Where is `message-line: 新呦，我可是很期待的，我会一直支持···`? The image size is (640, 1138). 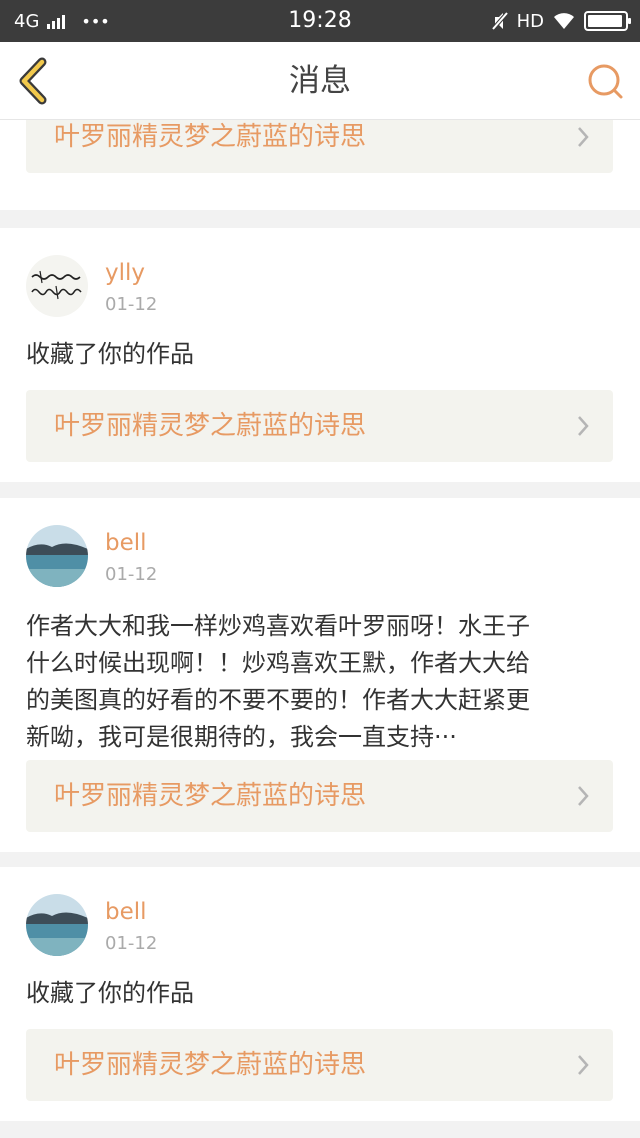 message-line: 新呦，我可是很期待的，我会一直支持··· is located at coordinates (241, 737).